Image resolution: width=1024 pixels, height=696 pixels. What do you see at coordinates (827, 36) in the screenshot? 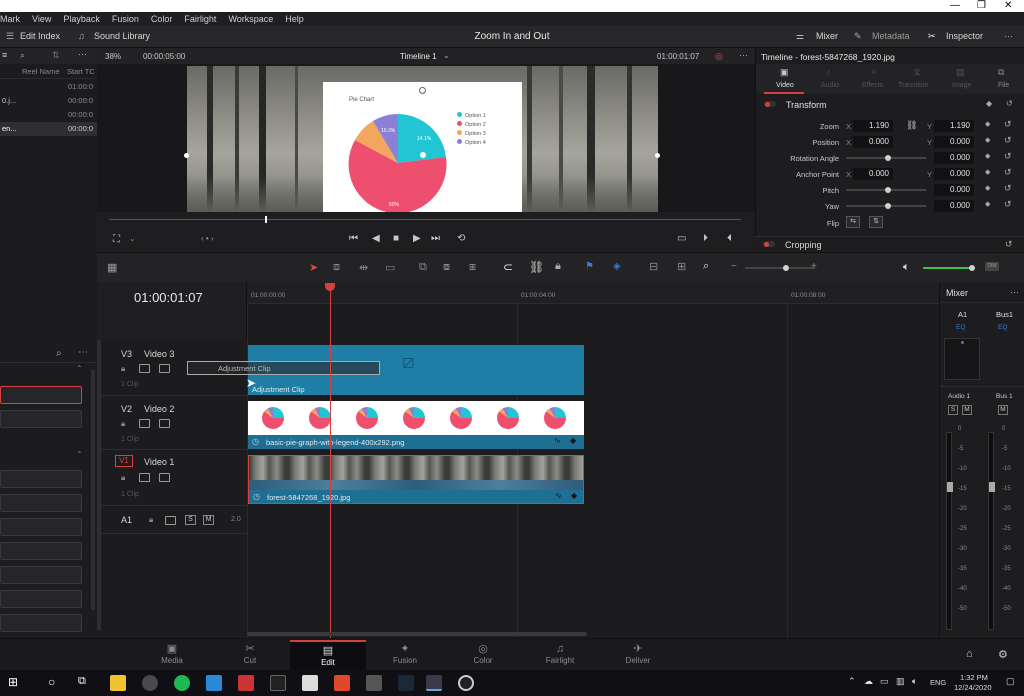
I see `mixer-button: Mixer` at bounding box center [827, 36].